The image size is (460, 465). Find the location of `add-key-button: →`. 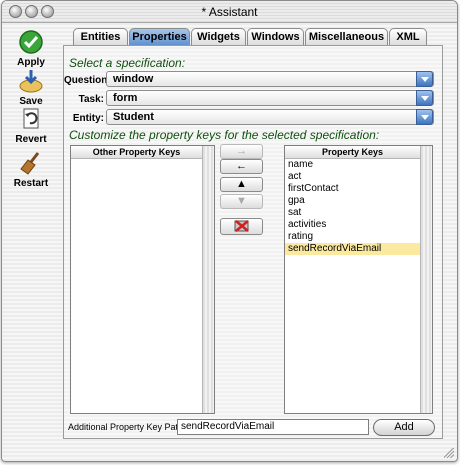

add-key-button: → is located at coordinates (241, 151).